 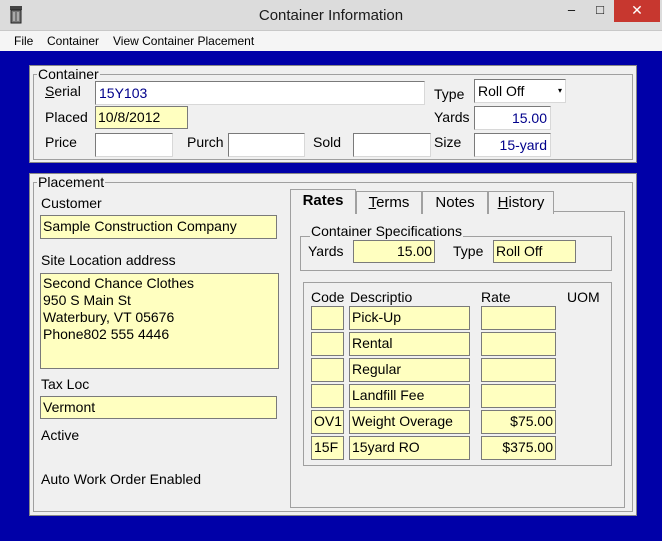 What do you see at coordinates (183, 41) in the screenshot?
I see `menu-view-container-placement: View Container Placement` at bounding box center [183, 41].